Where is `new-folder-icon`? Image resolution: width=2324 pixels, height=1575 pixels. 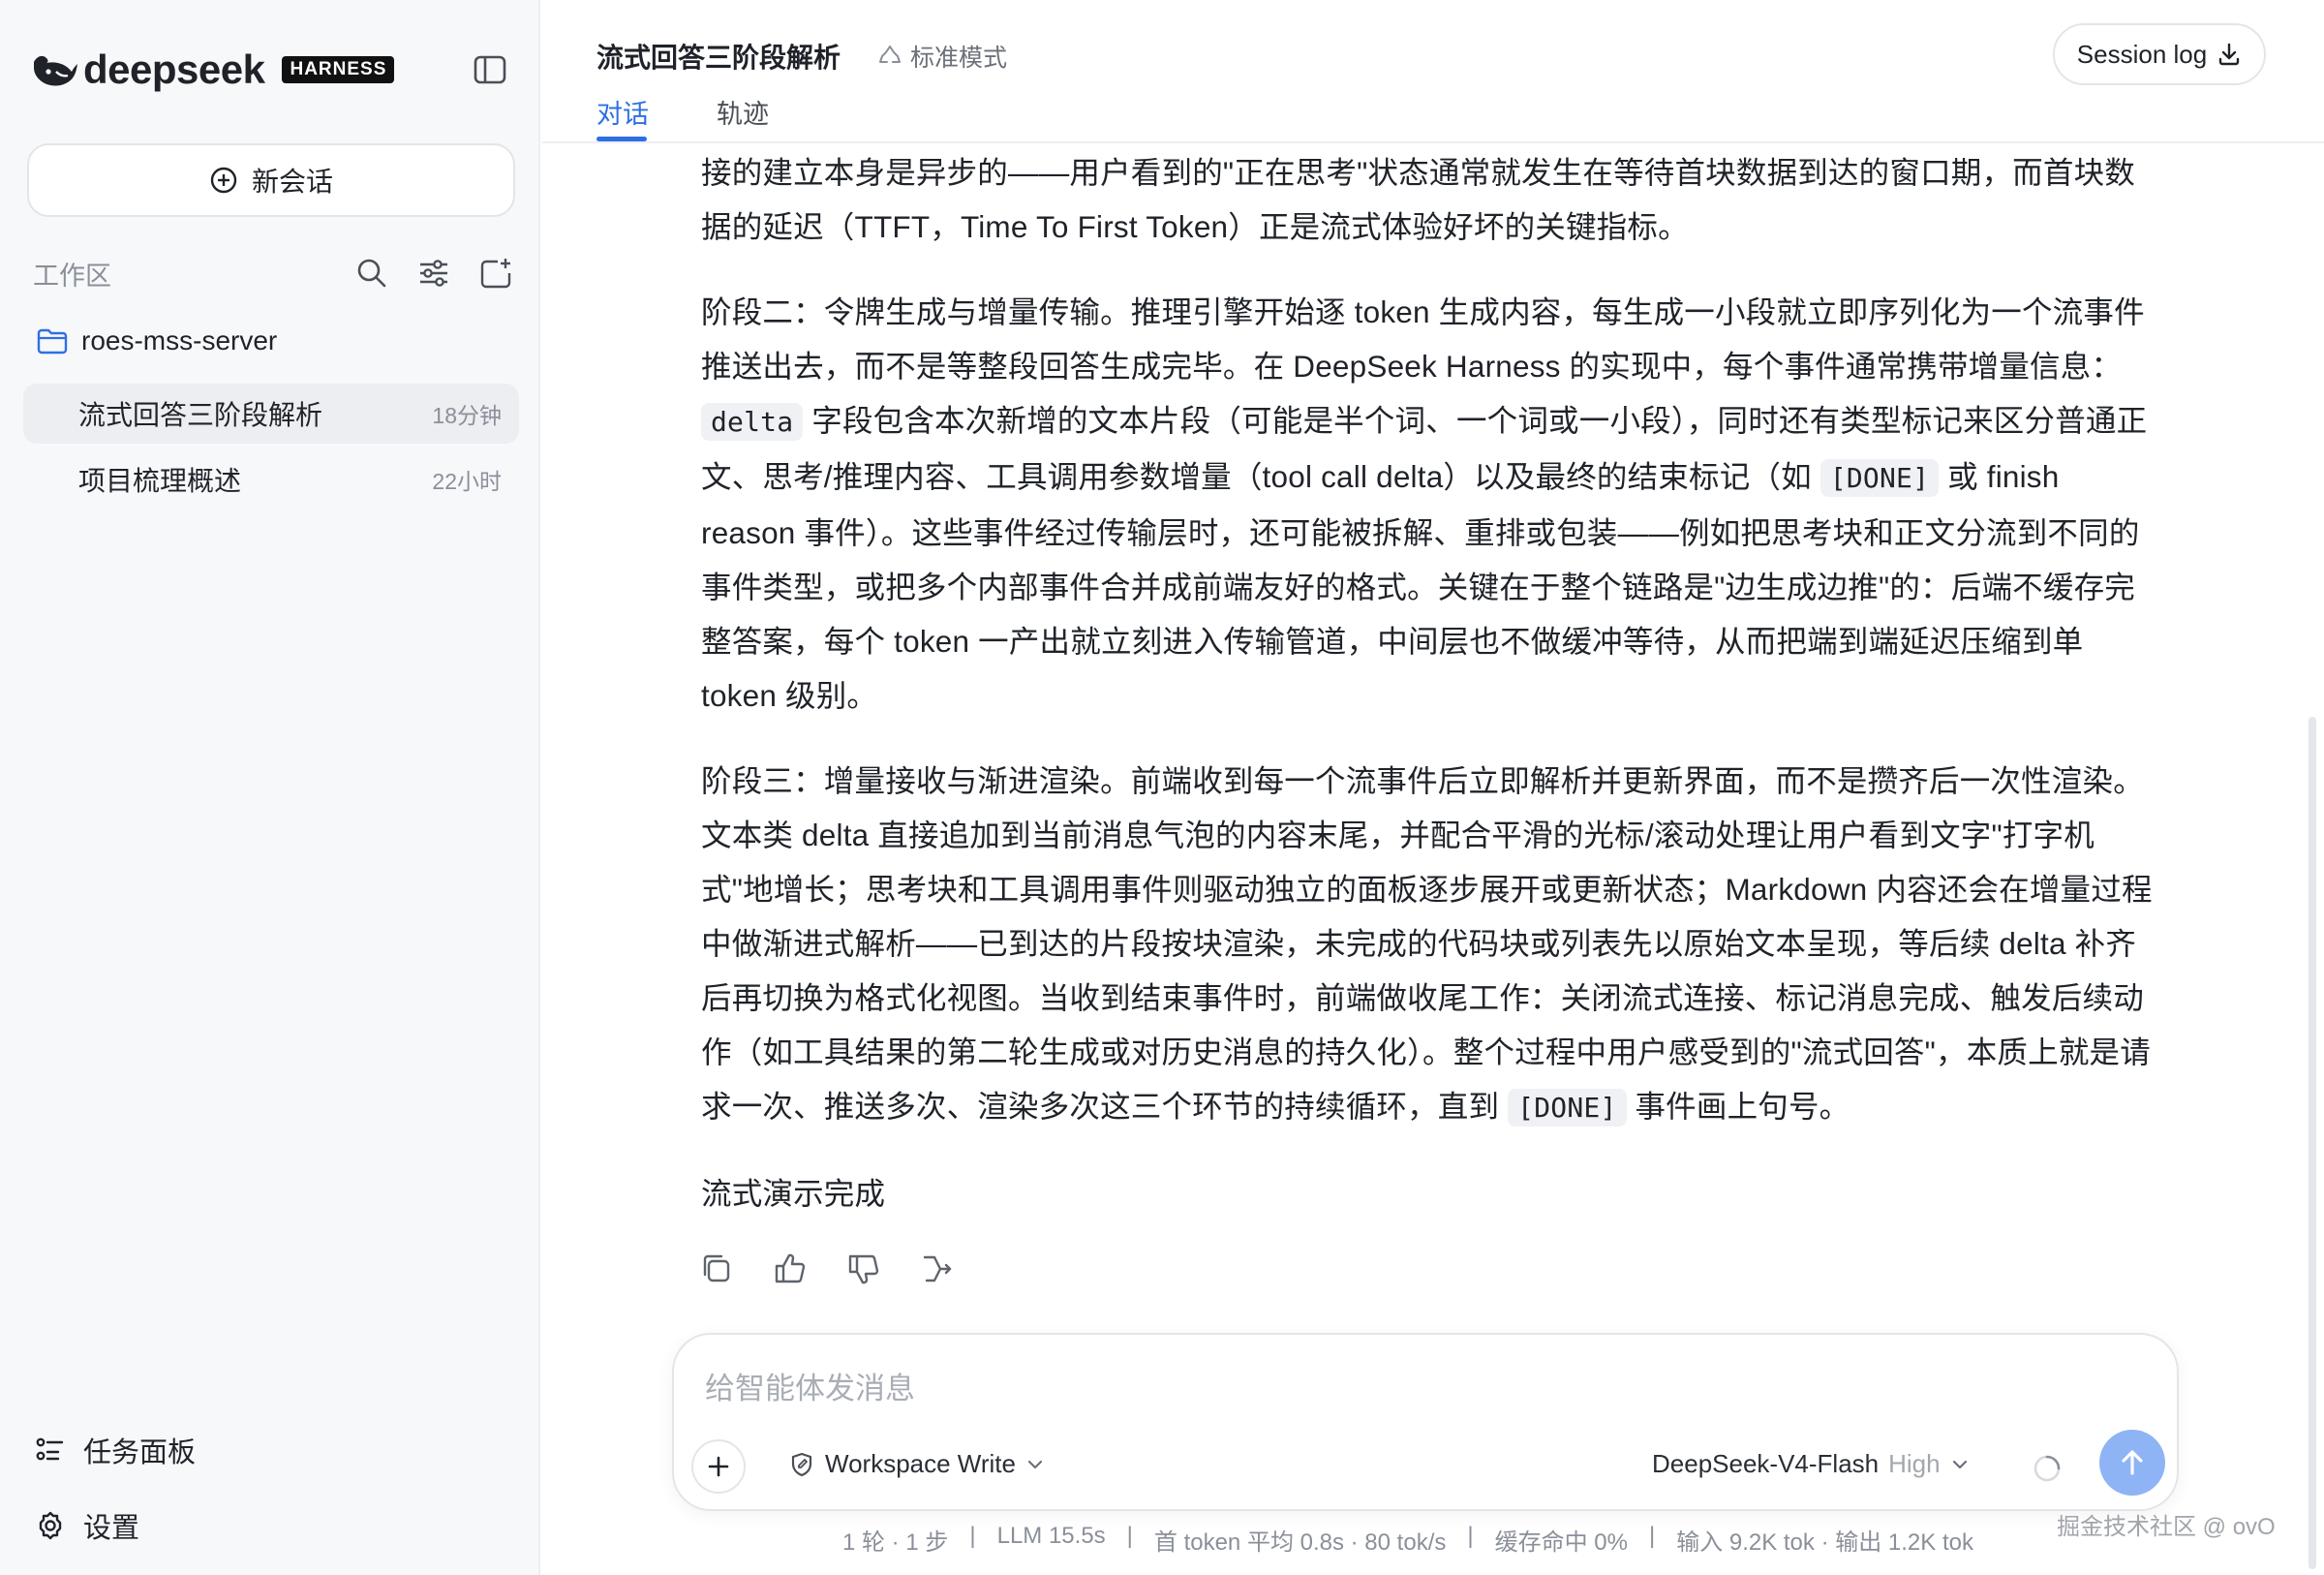
new-folder-icon is located at coordinates (496, 273).